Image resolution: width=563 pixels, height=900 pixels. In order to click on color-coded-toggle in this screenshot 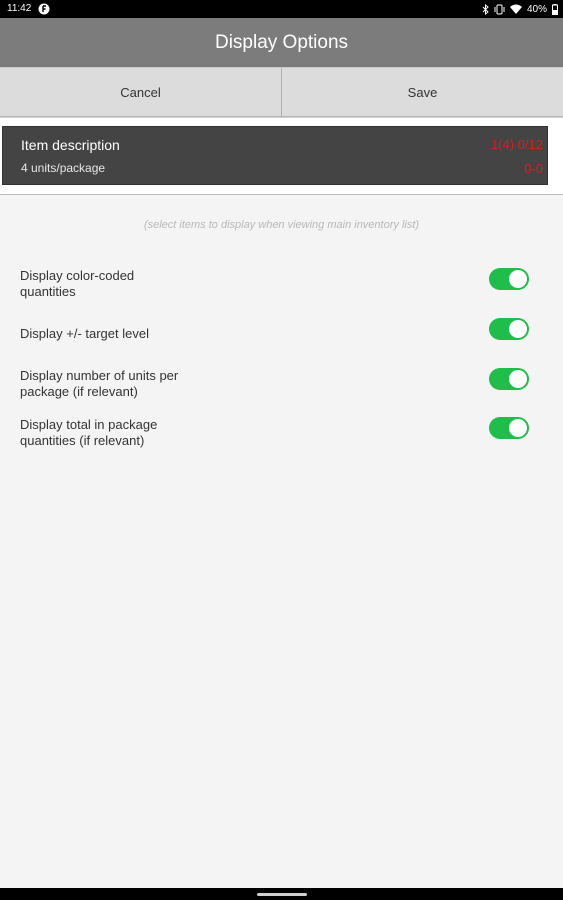, I will do `click(509, 279)`.